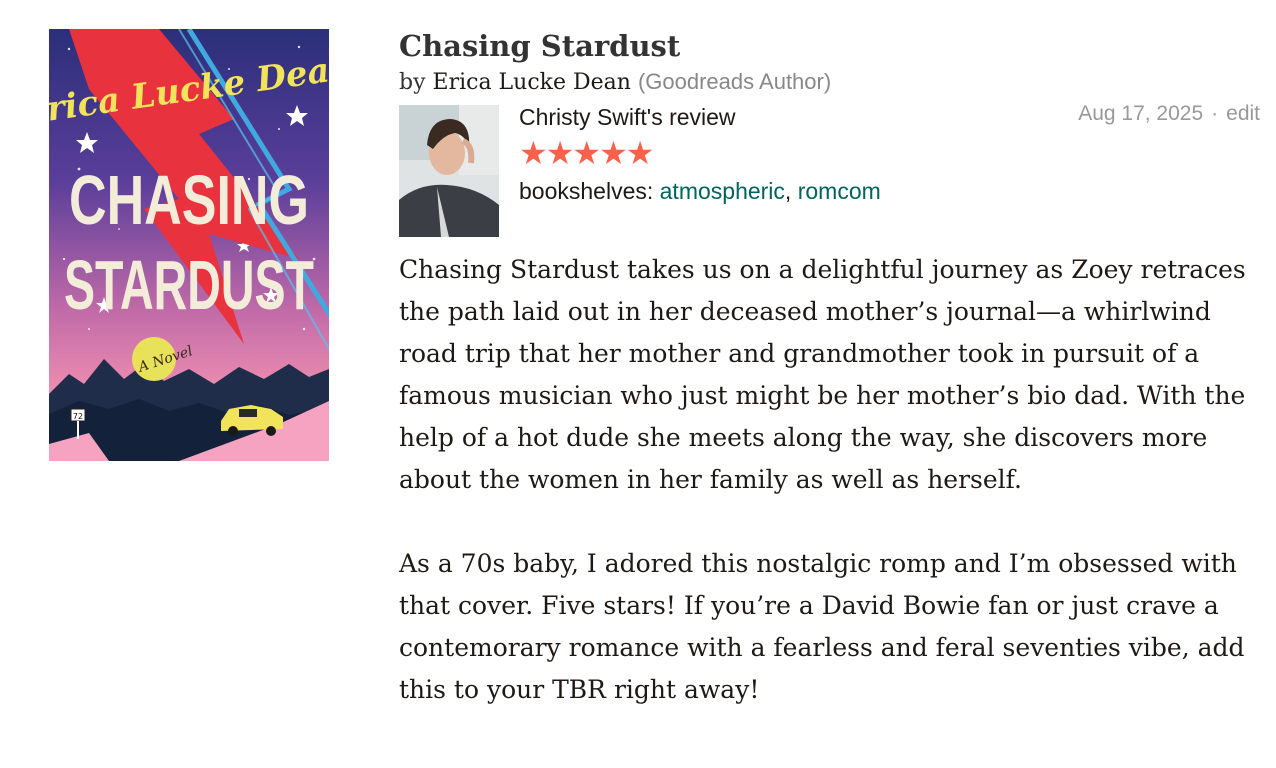 This screenshot has height=768, width=1276. I want to click on edit-link: edit, so click(1243, 113).